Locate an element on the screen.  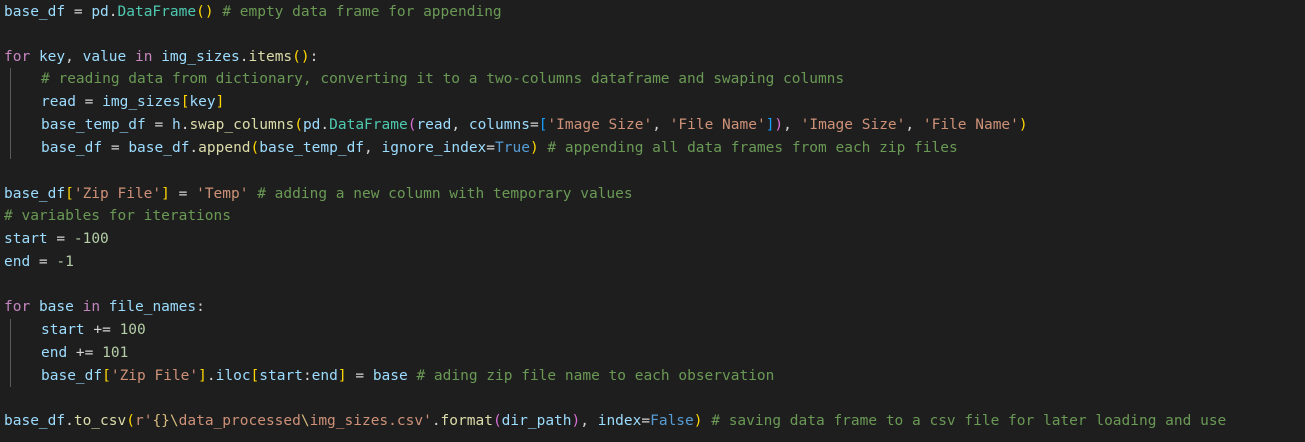
code-token: () is located at coordinates (205, 12).